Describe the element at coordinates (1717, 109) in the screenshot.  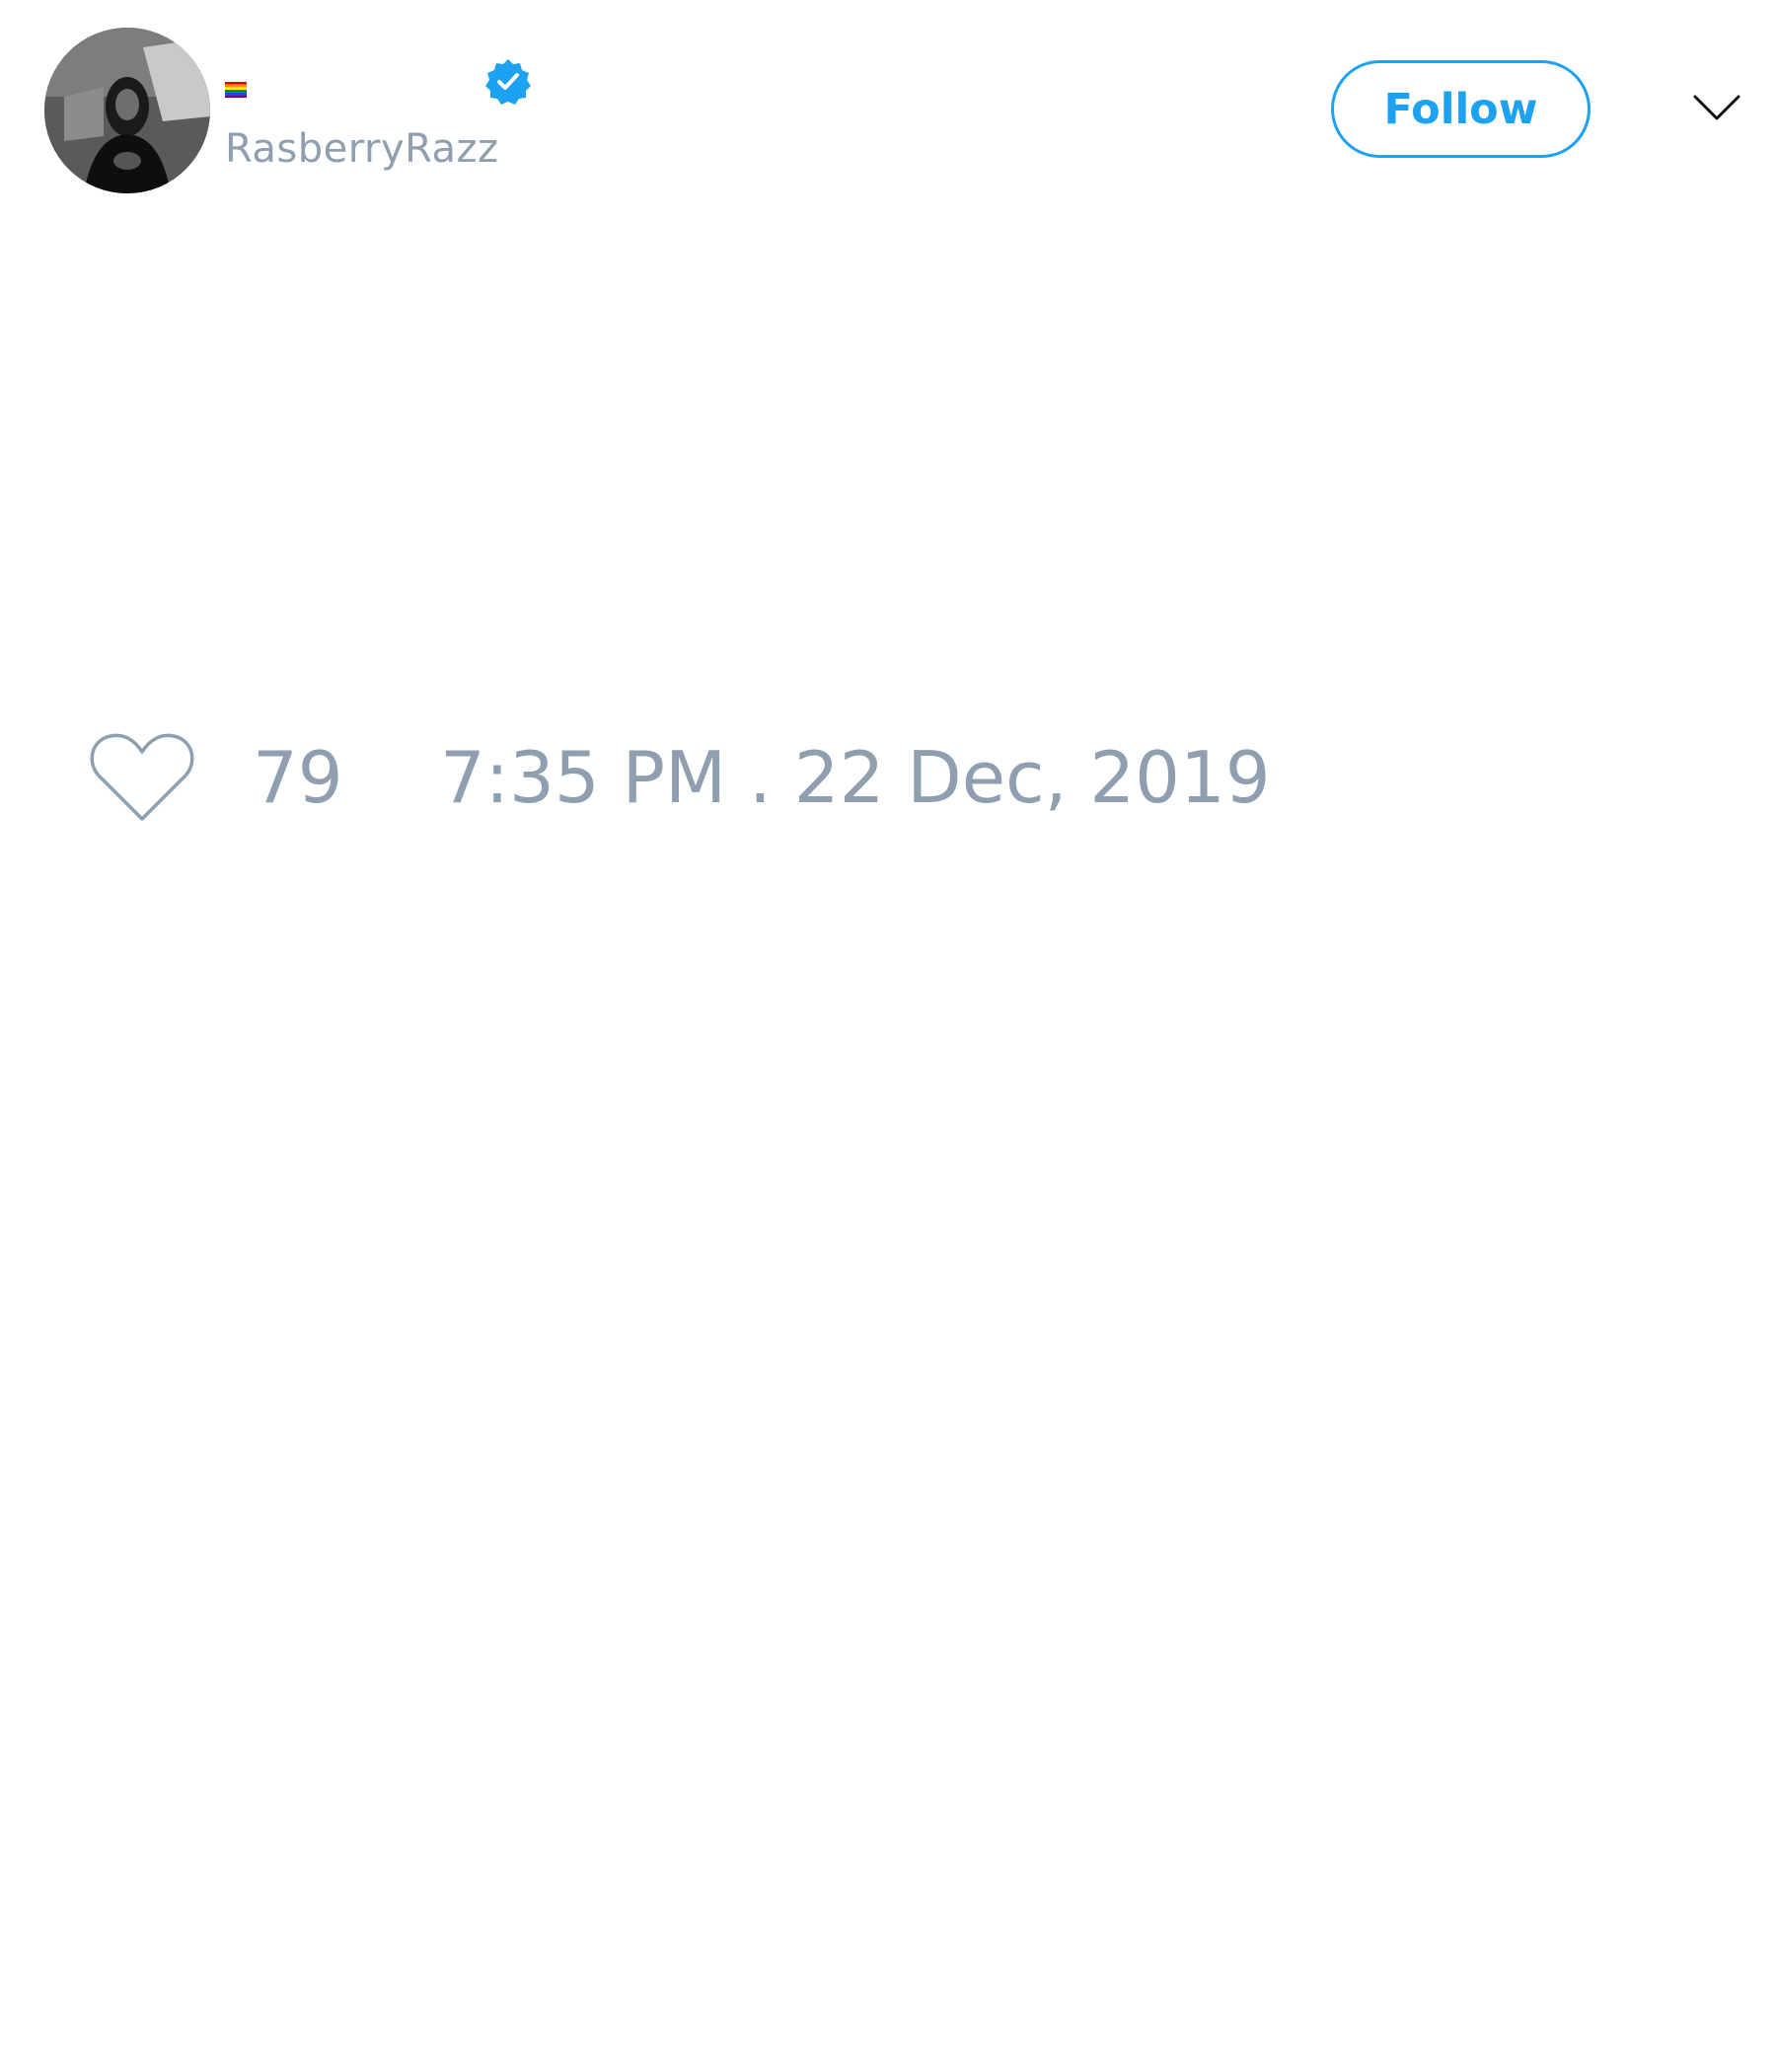
I see `chevron-down-icon` at that location.